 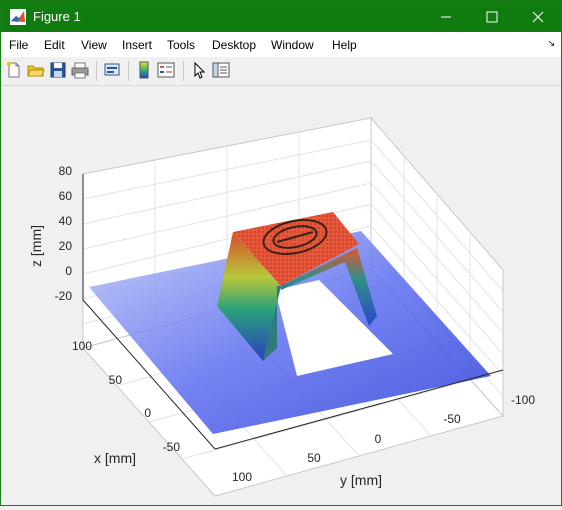 What do you see at coordinates (112, 70) in the screenshot?
I see `print-preview-icon` at bounding box center [112, 70].